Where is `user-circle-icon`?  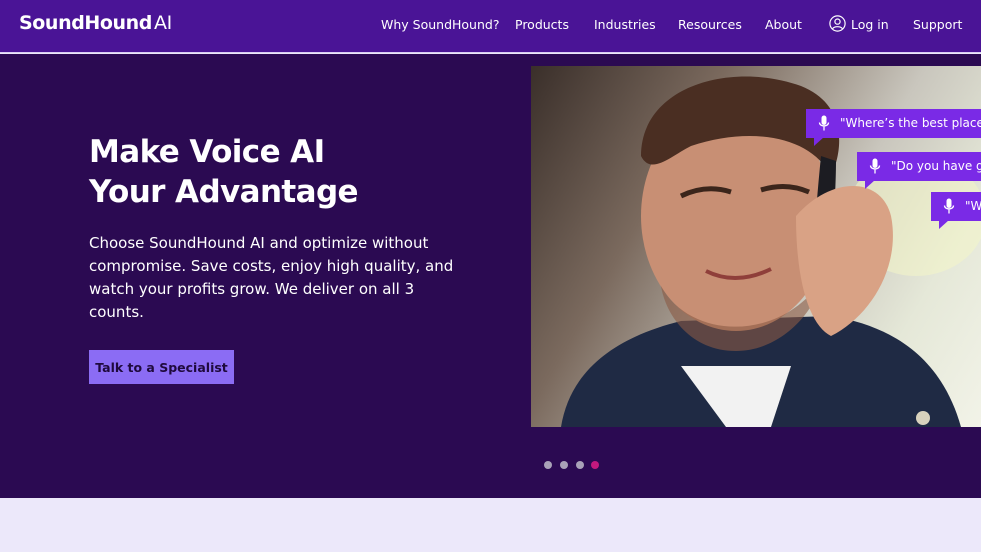 user-circle-icon is located at coordinates (837, 23).